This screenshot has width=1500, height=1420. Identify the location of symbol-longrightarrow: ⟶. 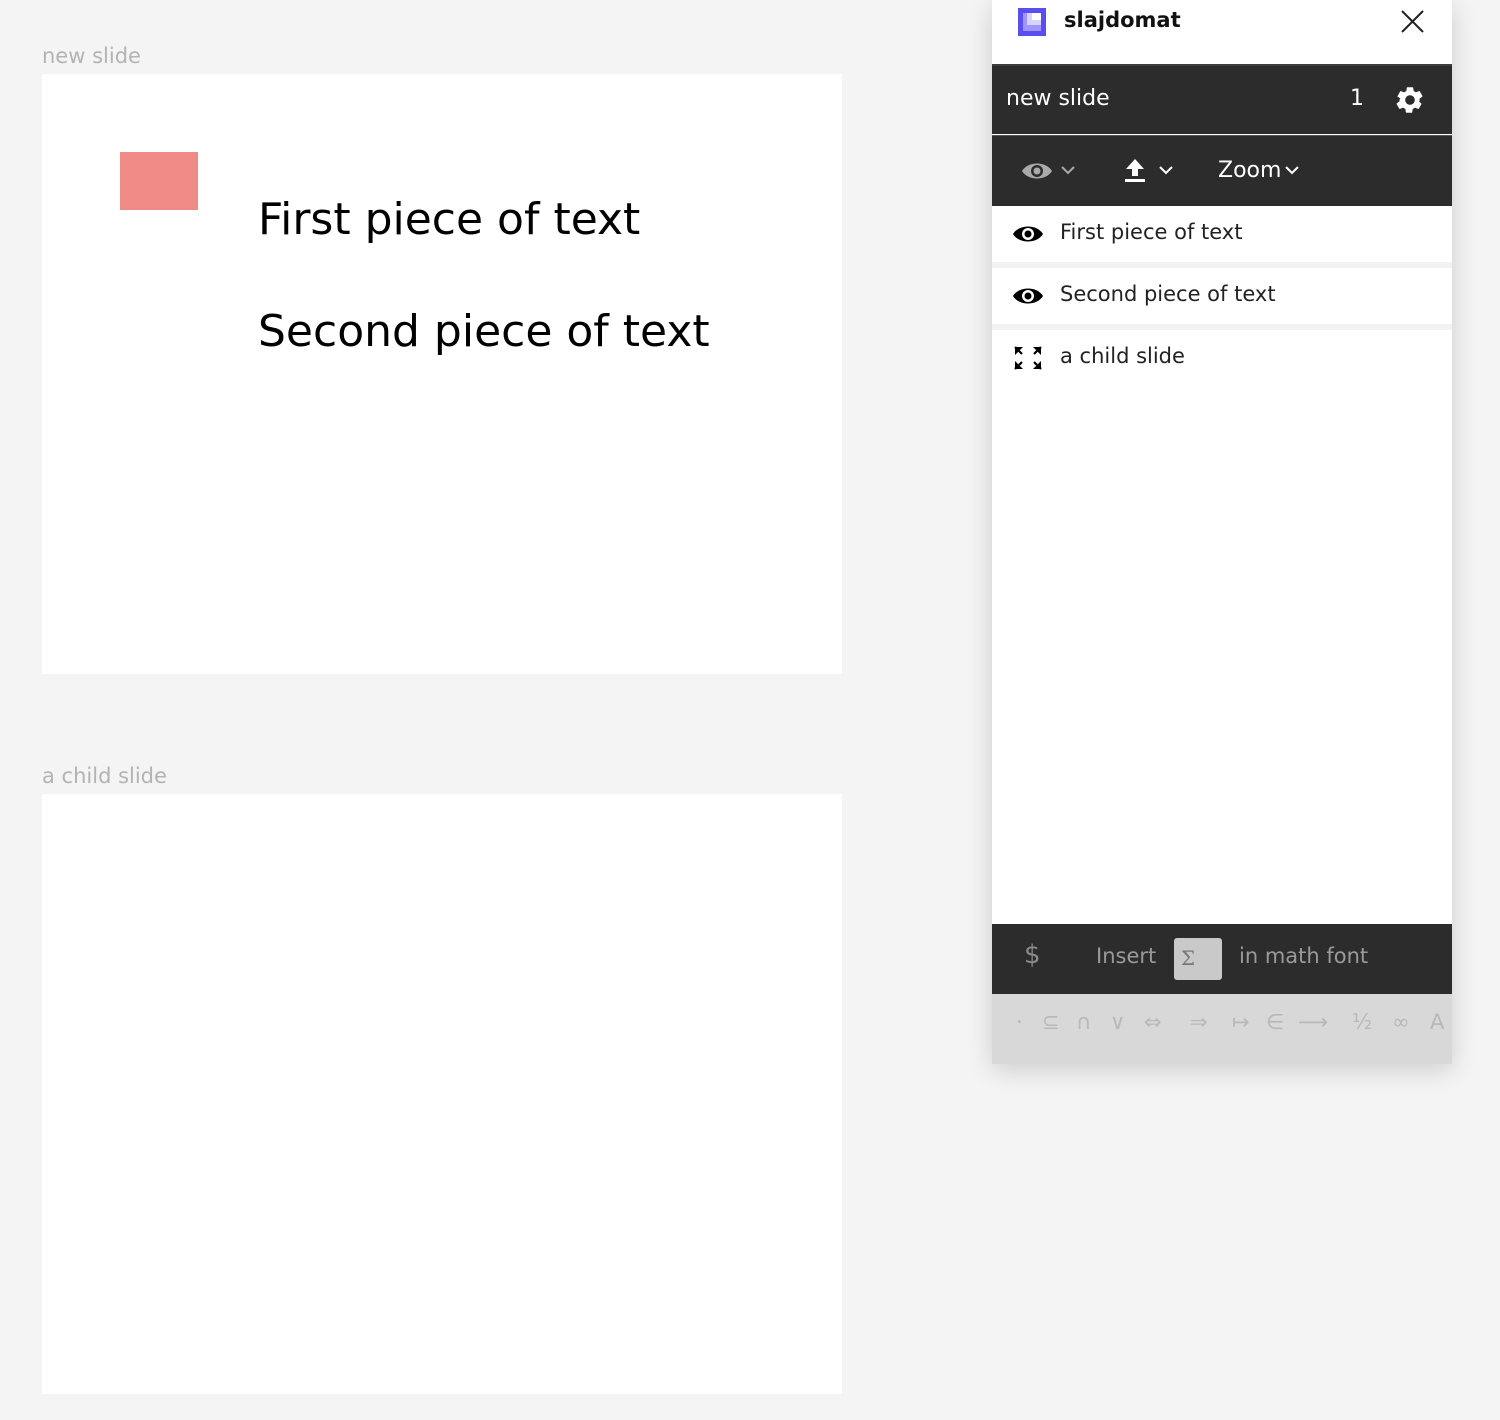
(1313, 1022).